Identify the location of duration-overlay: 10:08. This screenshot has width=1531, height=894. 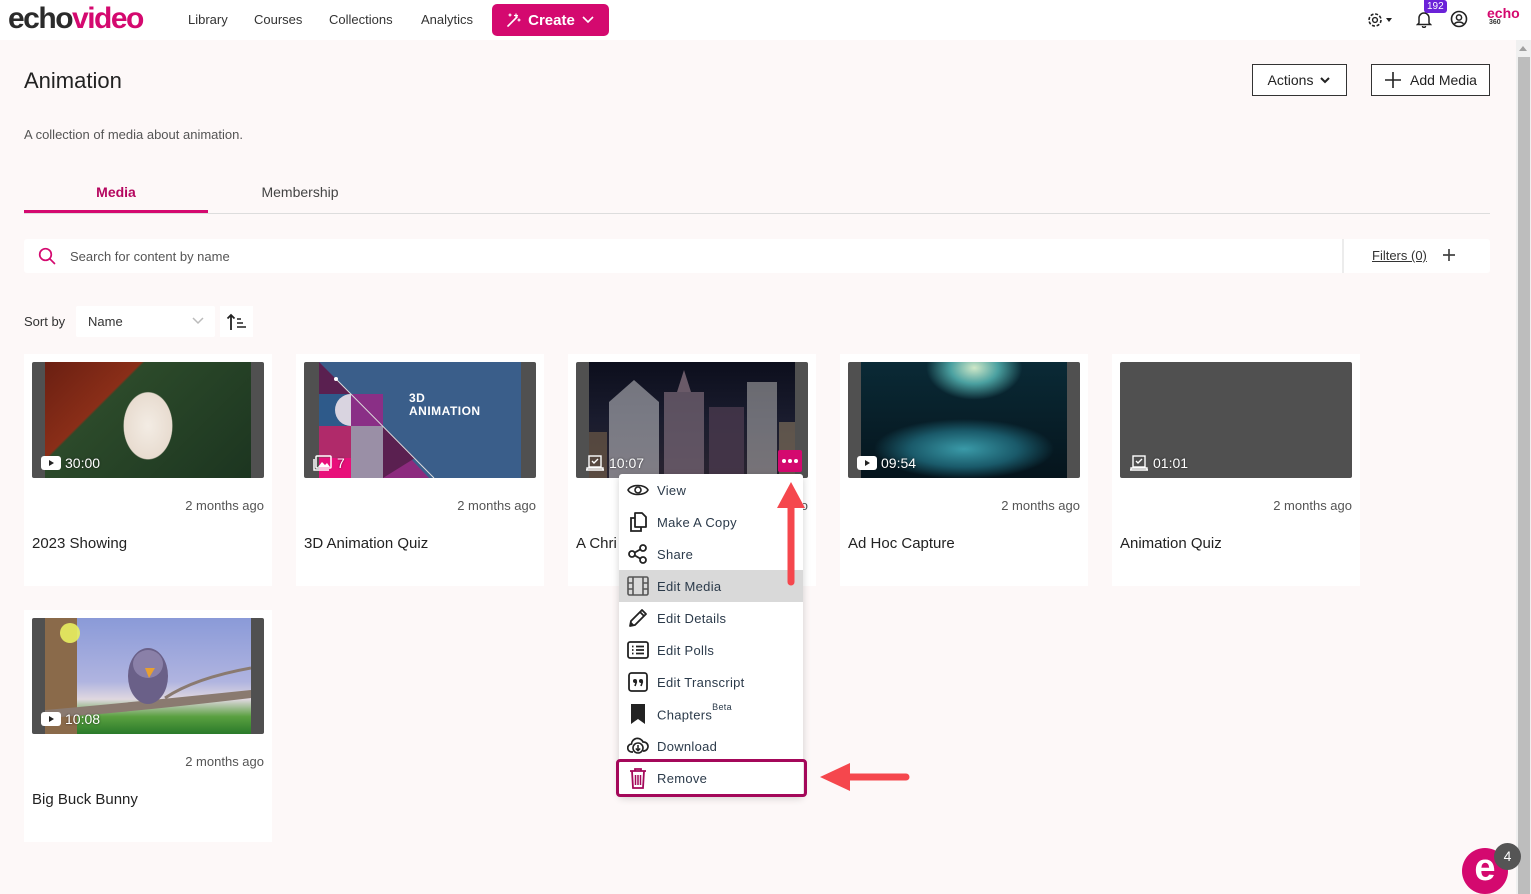
(70, 719).